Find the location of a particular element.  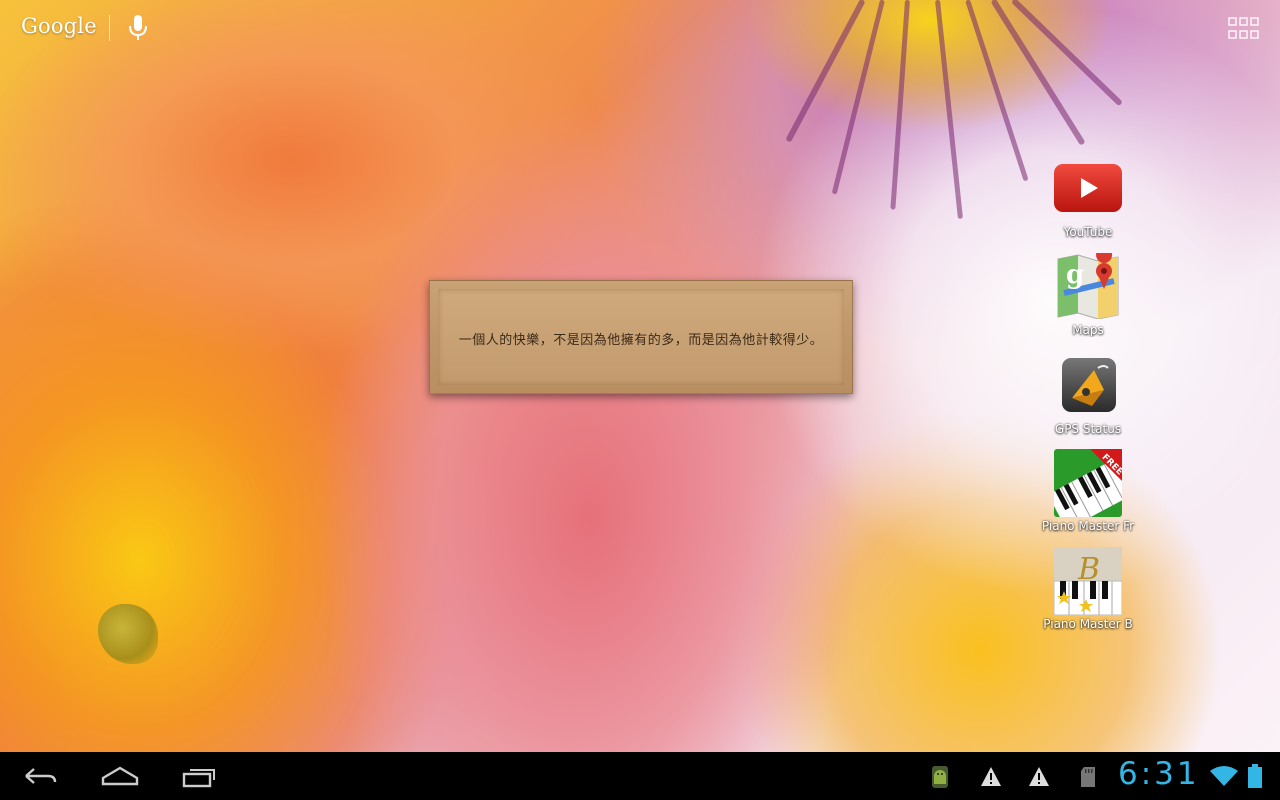

shortcut-piano-master-free: FREE Piano Master Fr is located at coordinates (1088, 491).